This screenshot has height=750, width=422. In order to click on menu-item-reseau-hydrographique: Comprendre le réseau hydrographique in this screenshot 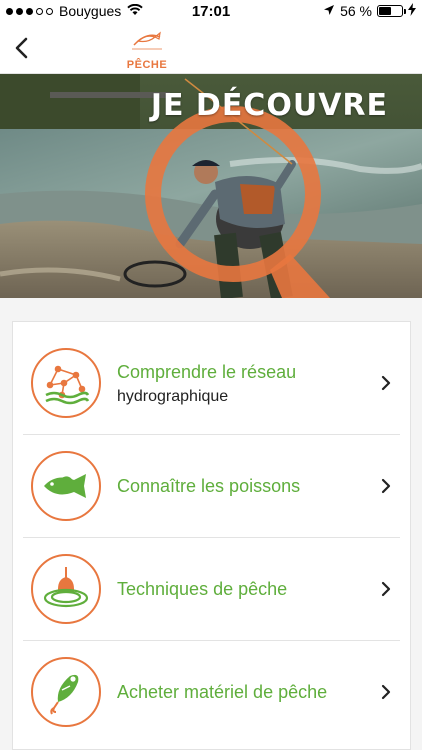, I will do `click(211, 383)`.